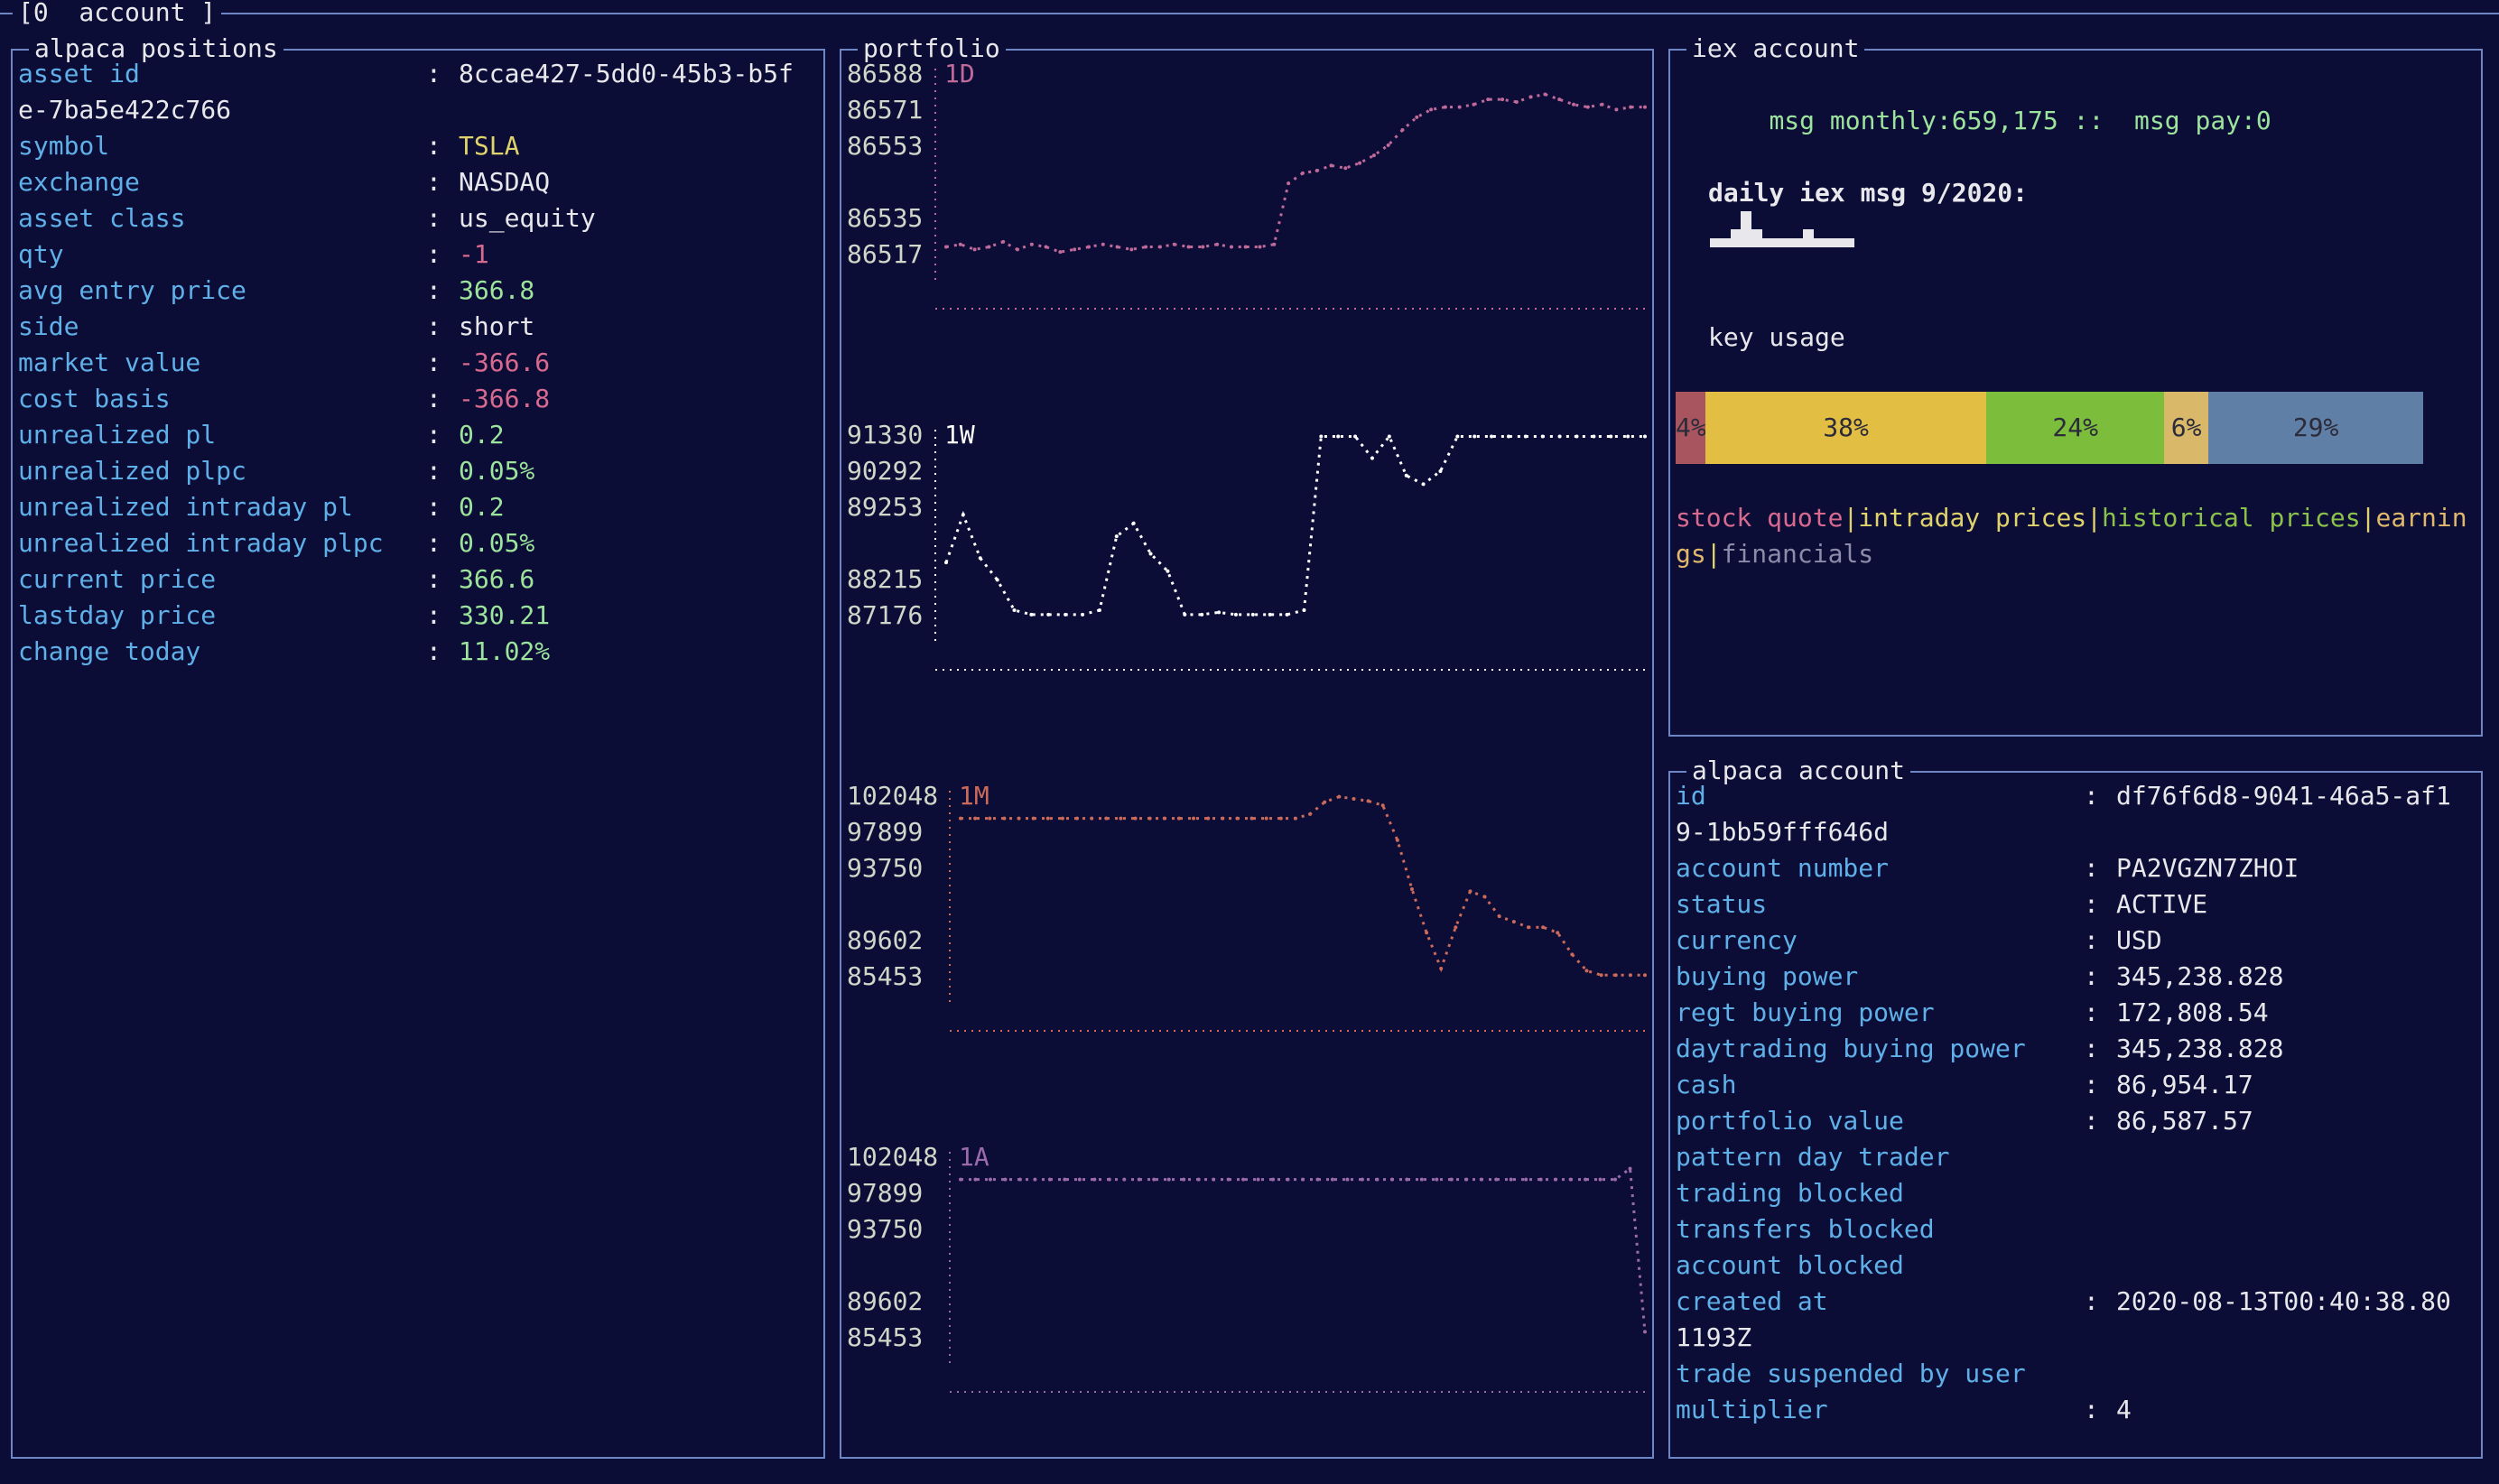 The height and width of the screenshot is (1484, 2499). Describe the element at coordinates (1250, 14) in the screenshot. I see `top-border` at that location.